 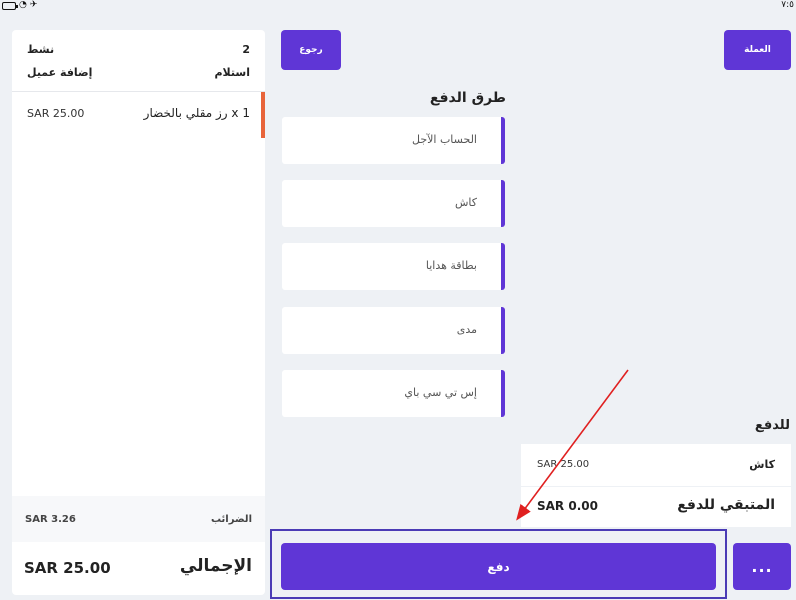 What do you see at coordinates (465, 202) in the screenshot?
I see `payment-method-label: كاش` at bounding box center [465, 202].